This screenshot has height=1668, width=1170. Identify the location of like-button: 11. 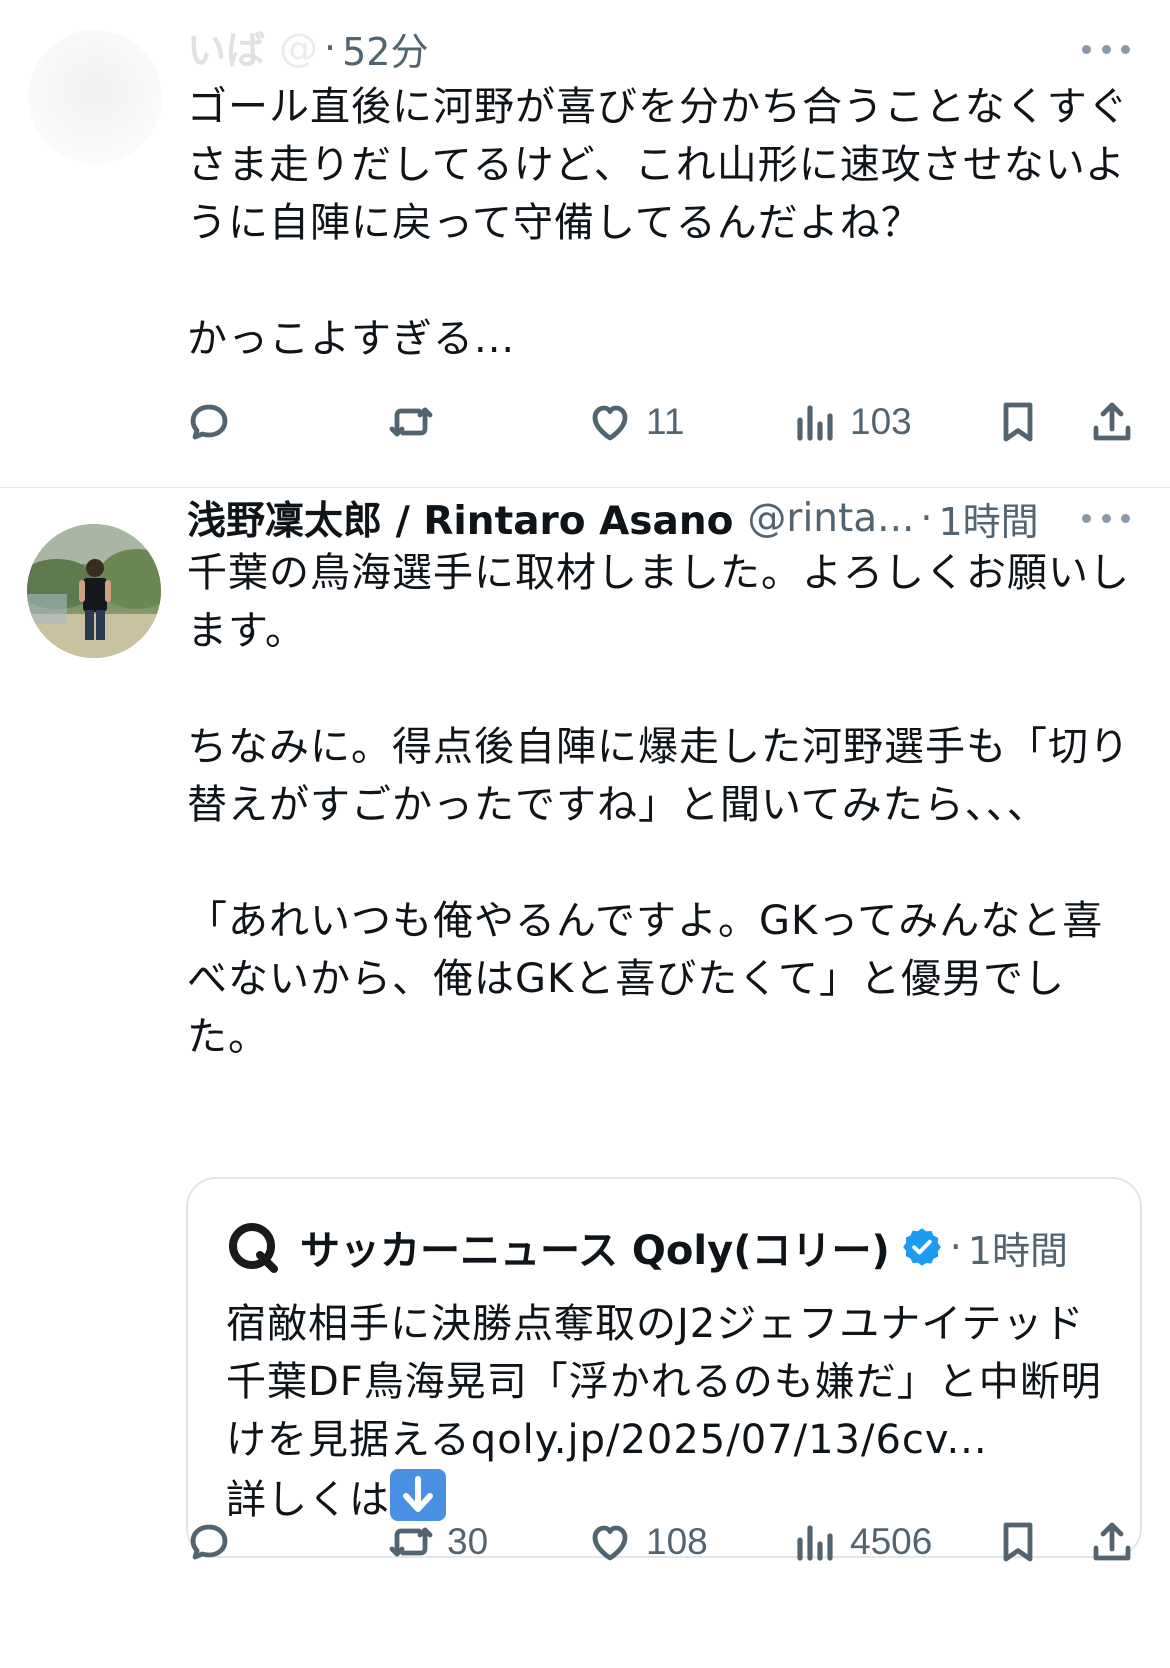
(635, 422).